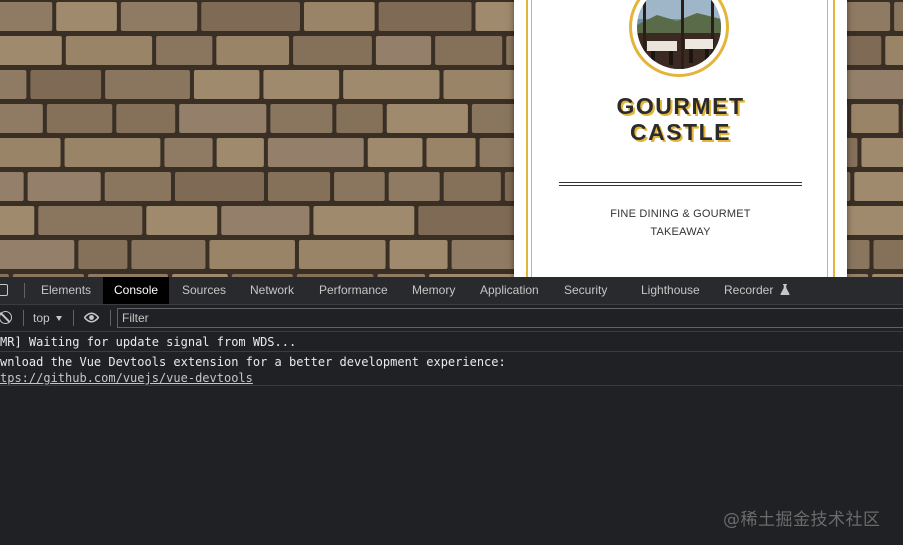 The width and height of the screenshot is (903, 545). What do you see at coordinates (680, 182) in the screenshot?
I see `divider-top` at bounding box center [680, 182].